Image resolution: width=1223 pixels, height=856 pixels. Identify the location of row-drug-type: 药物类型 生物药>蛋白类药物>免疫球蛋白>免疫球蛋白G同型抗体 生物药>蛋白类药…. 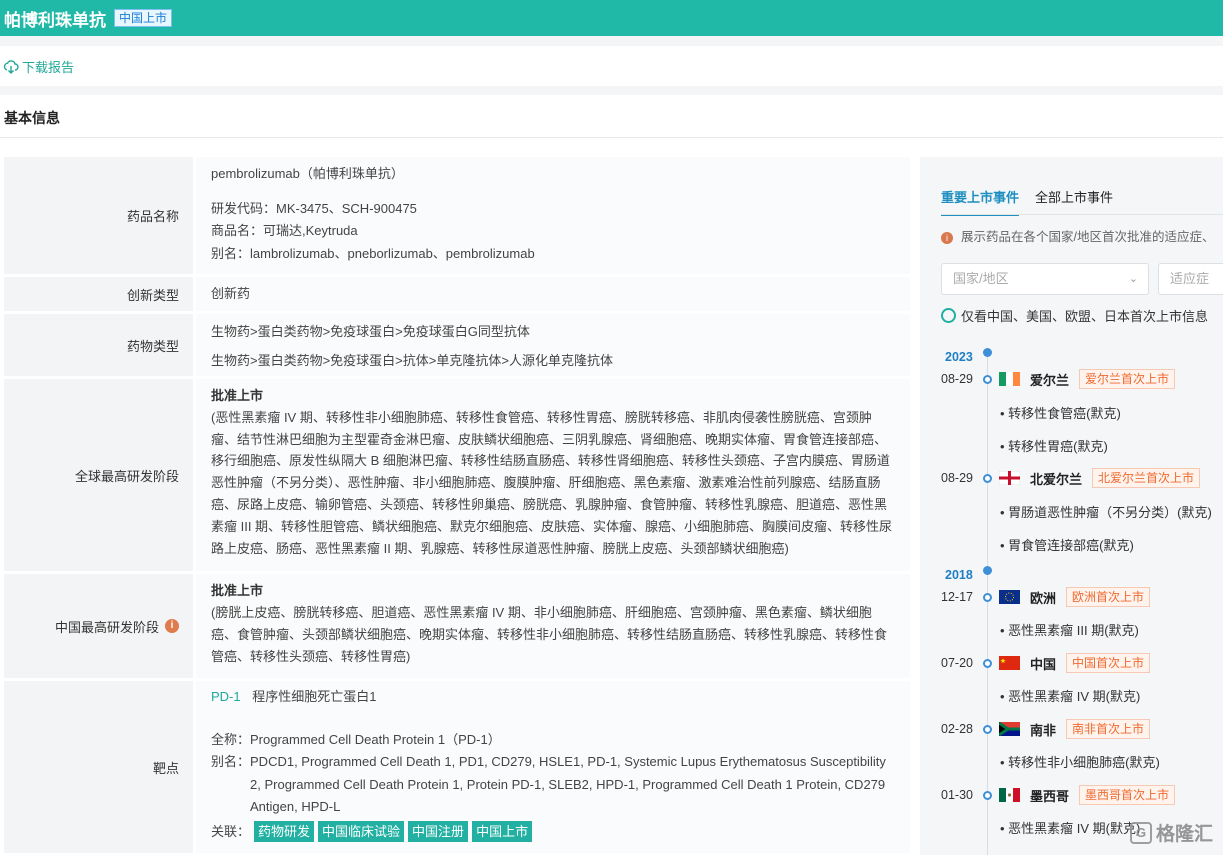
(457, 346).